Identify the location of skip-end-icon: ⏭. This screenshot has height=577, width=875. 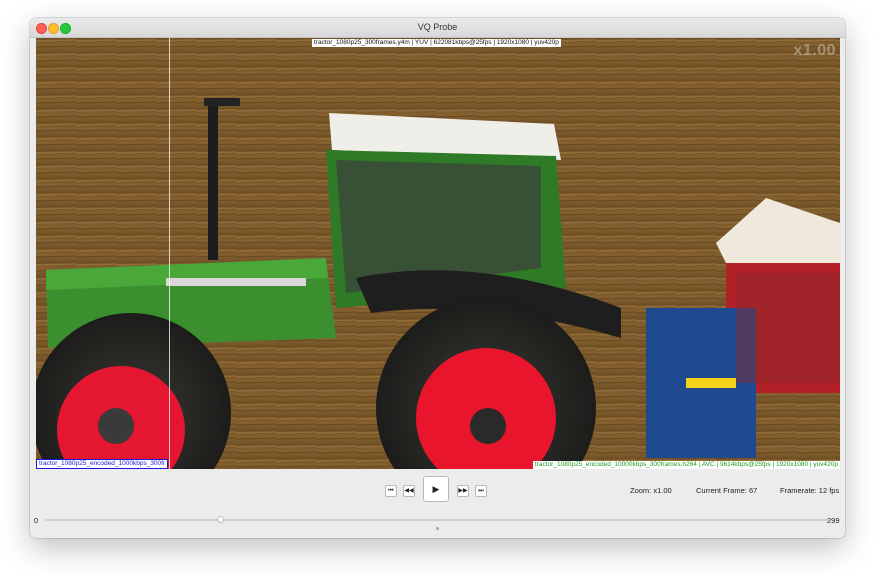
(481, 491).